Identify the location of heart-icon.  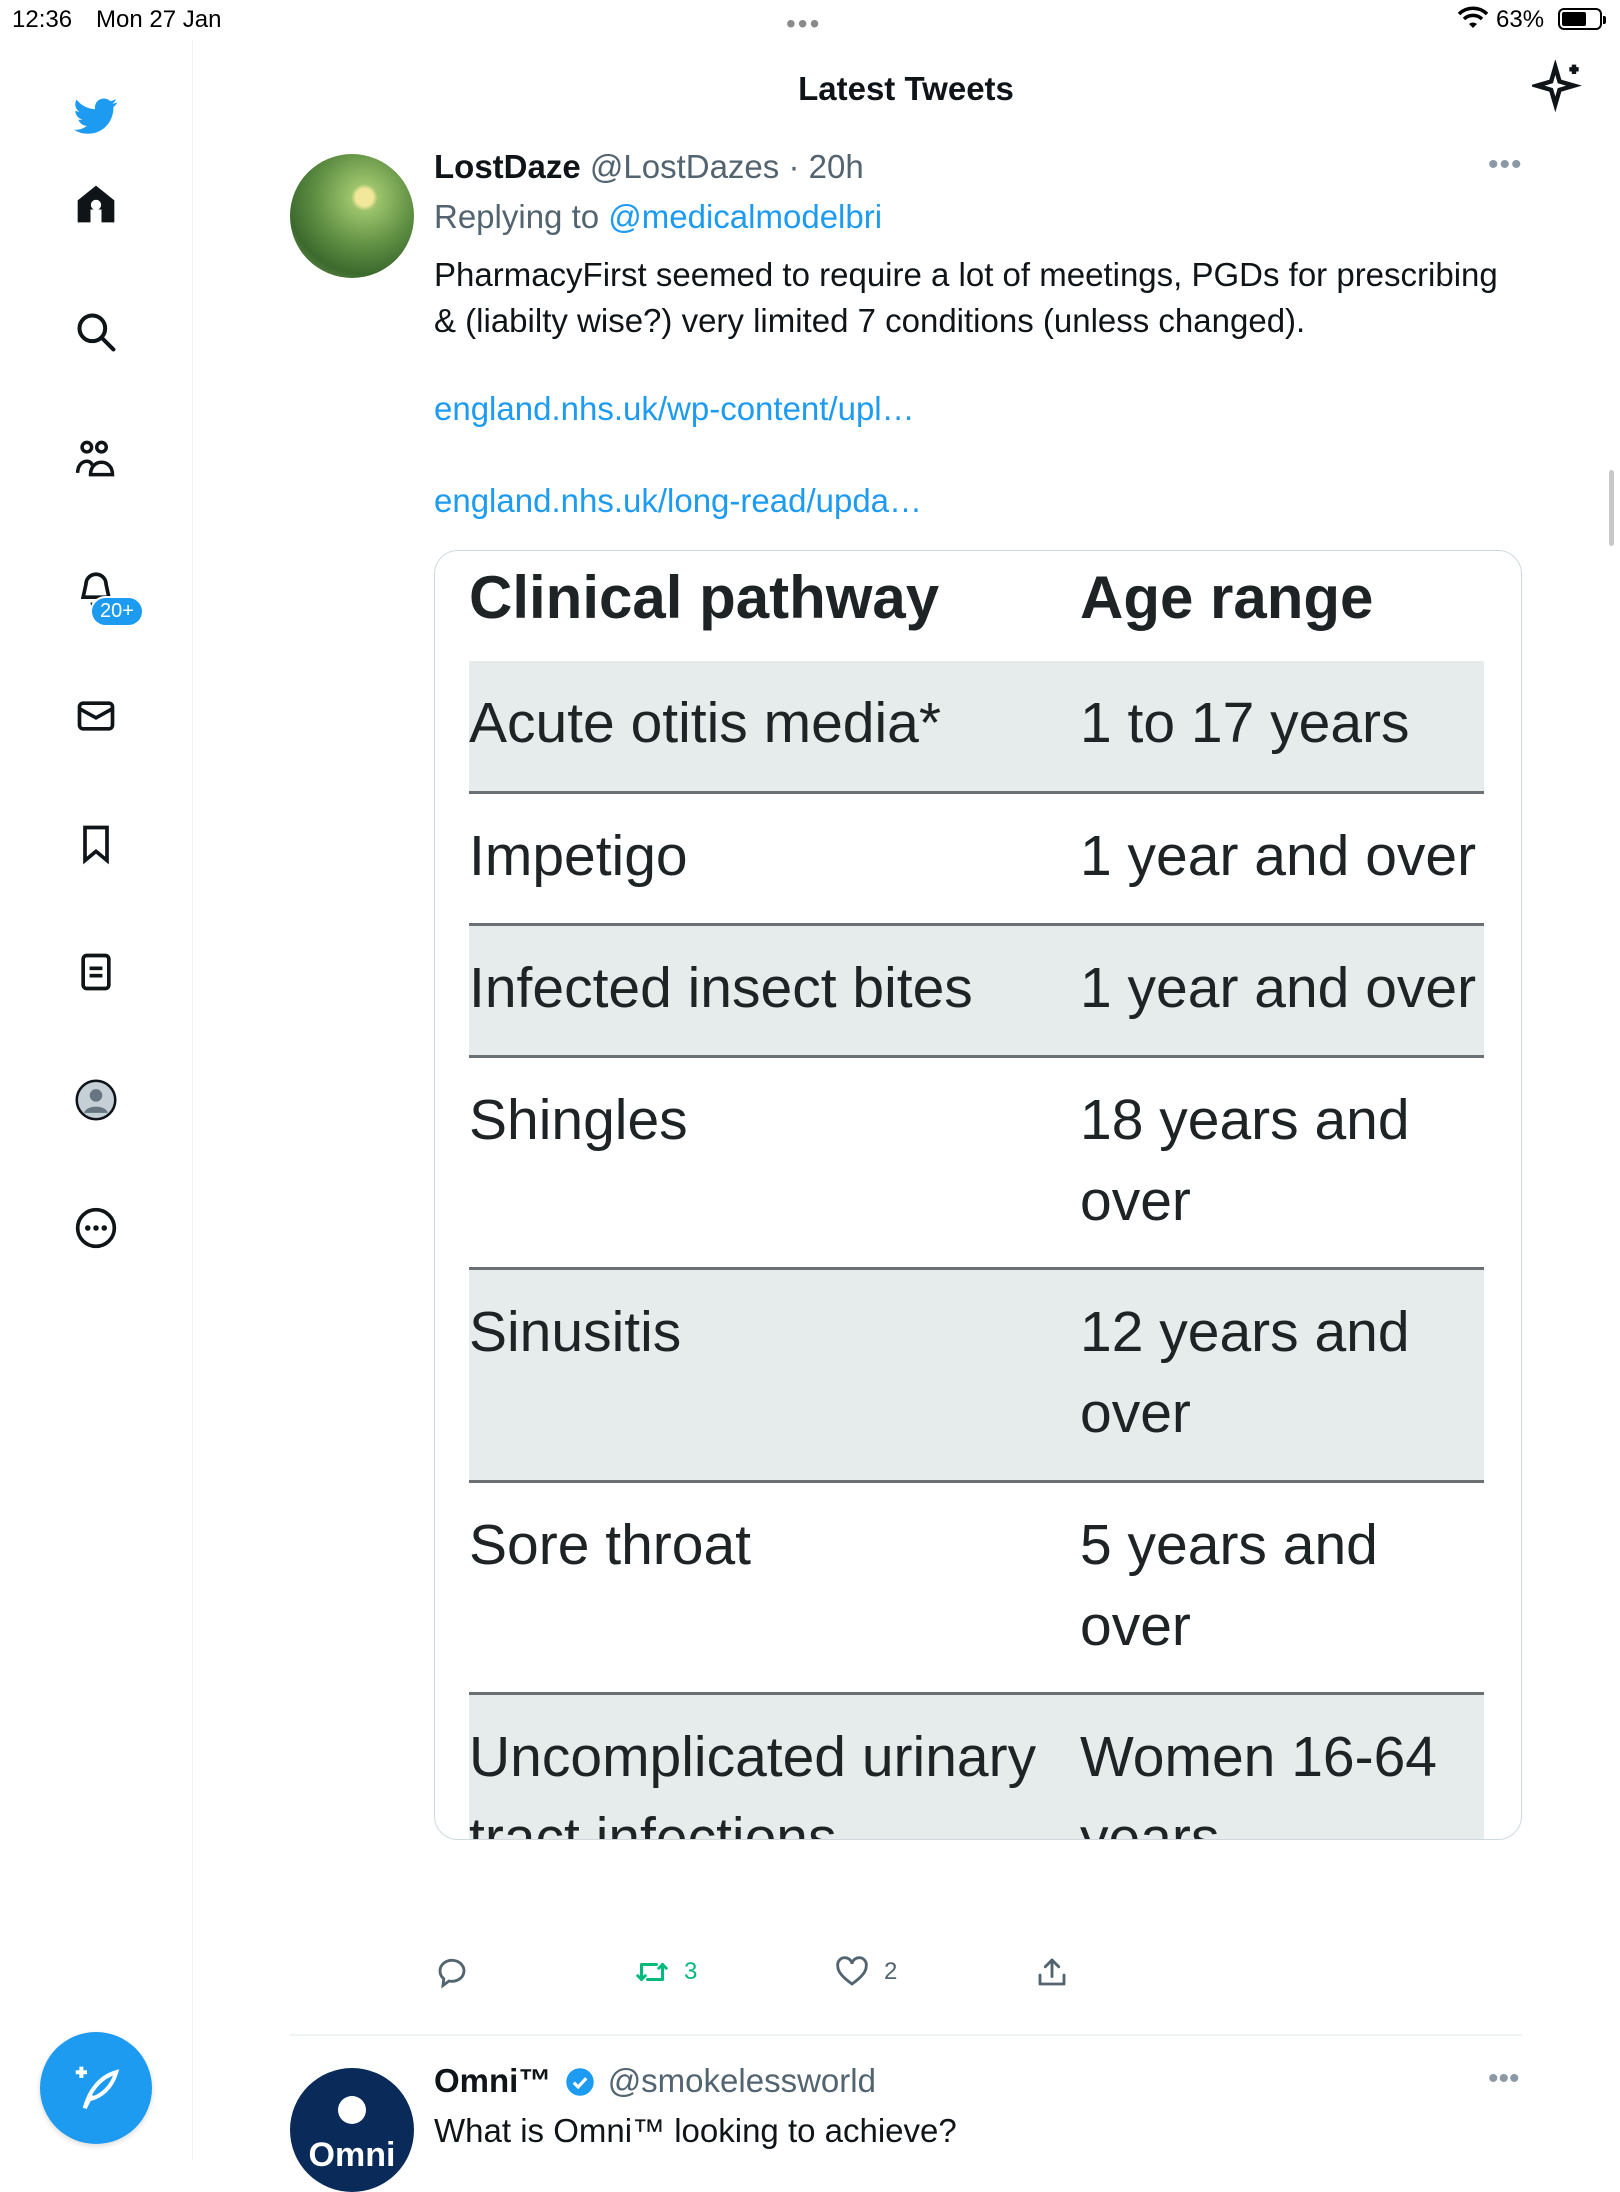
(852, 1971).